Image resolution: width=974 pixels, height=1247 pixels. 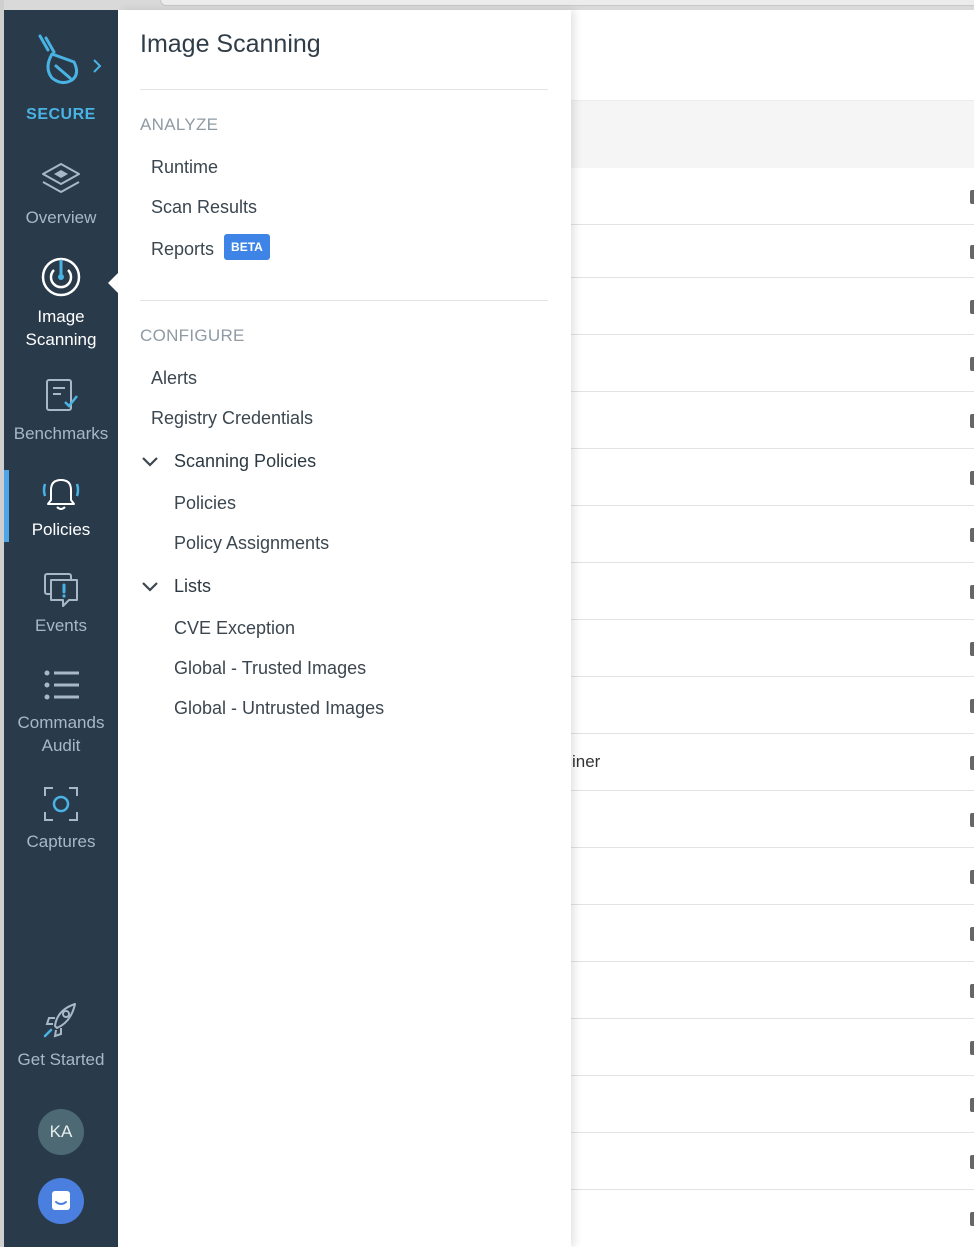 What do you see at coordinates (183, 248) in the screenshot?
I see `nav-item-reports-label: Reports` at bounding box center [183, 248].